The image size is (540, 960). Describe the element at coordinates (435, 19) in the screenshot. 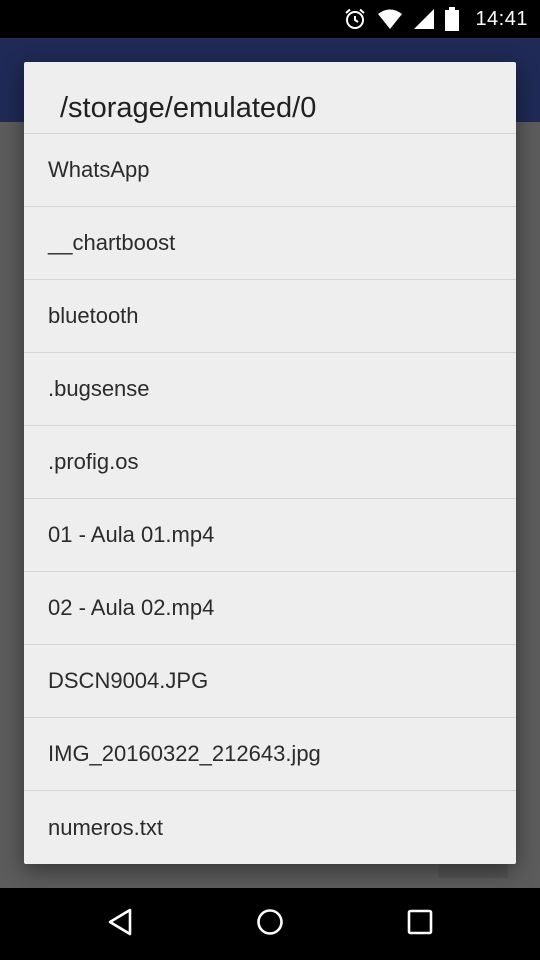

I see `status-icons: 14:41` at that location.